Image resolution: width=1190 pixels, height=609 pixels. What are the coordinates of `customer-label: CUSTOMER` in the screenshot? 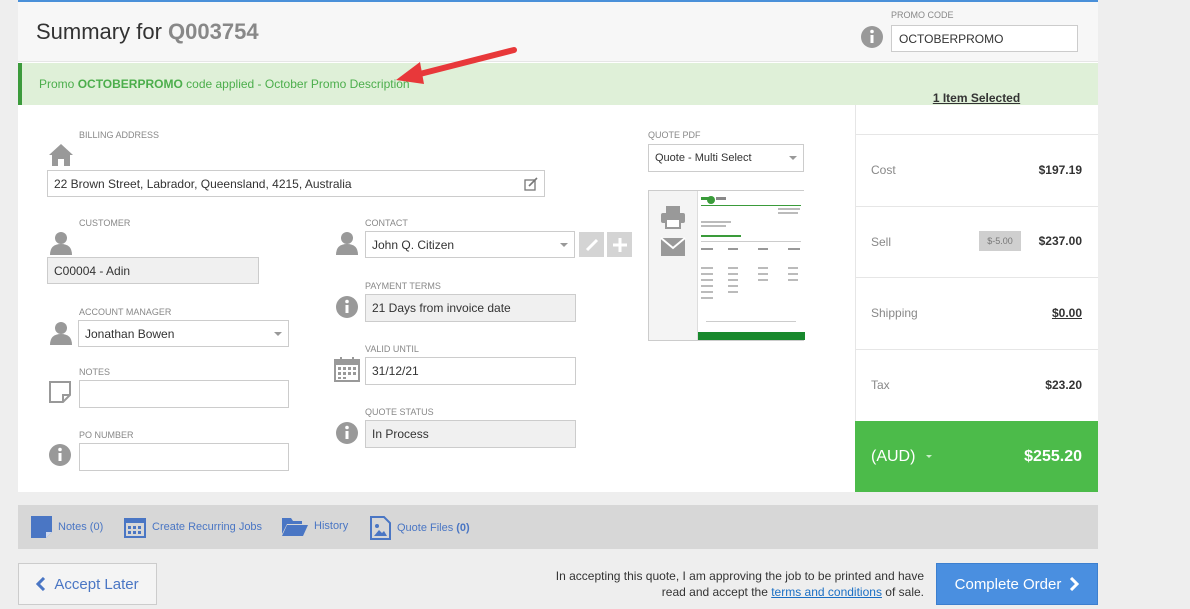 It's located at (105, 223).